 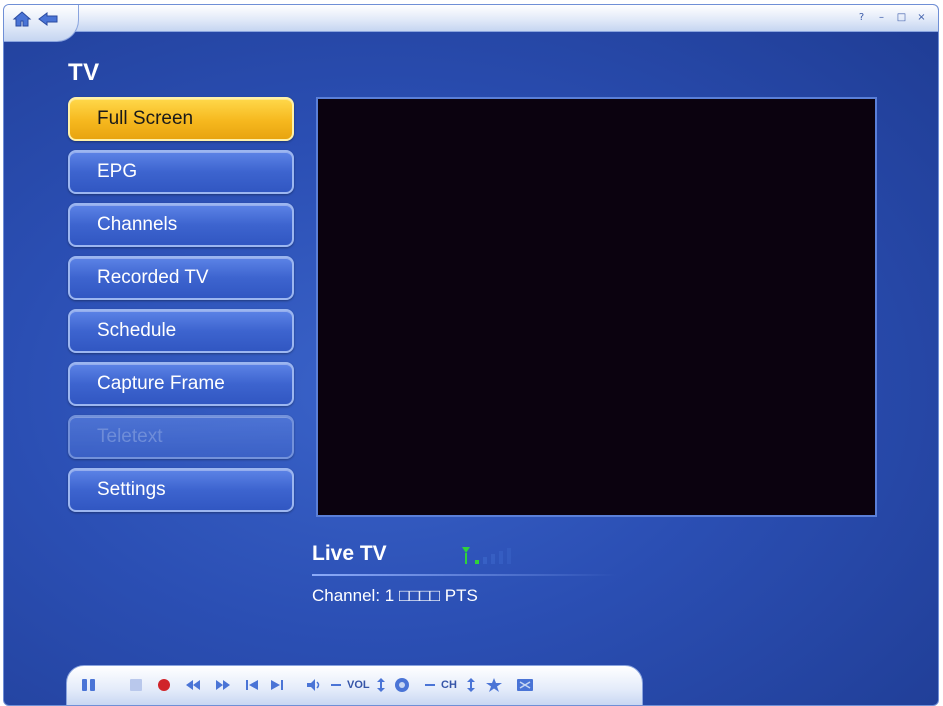 I want to click on menu-item-settings: Settings, so click(x=181, y=490).